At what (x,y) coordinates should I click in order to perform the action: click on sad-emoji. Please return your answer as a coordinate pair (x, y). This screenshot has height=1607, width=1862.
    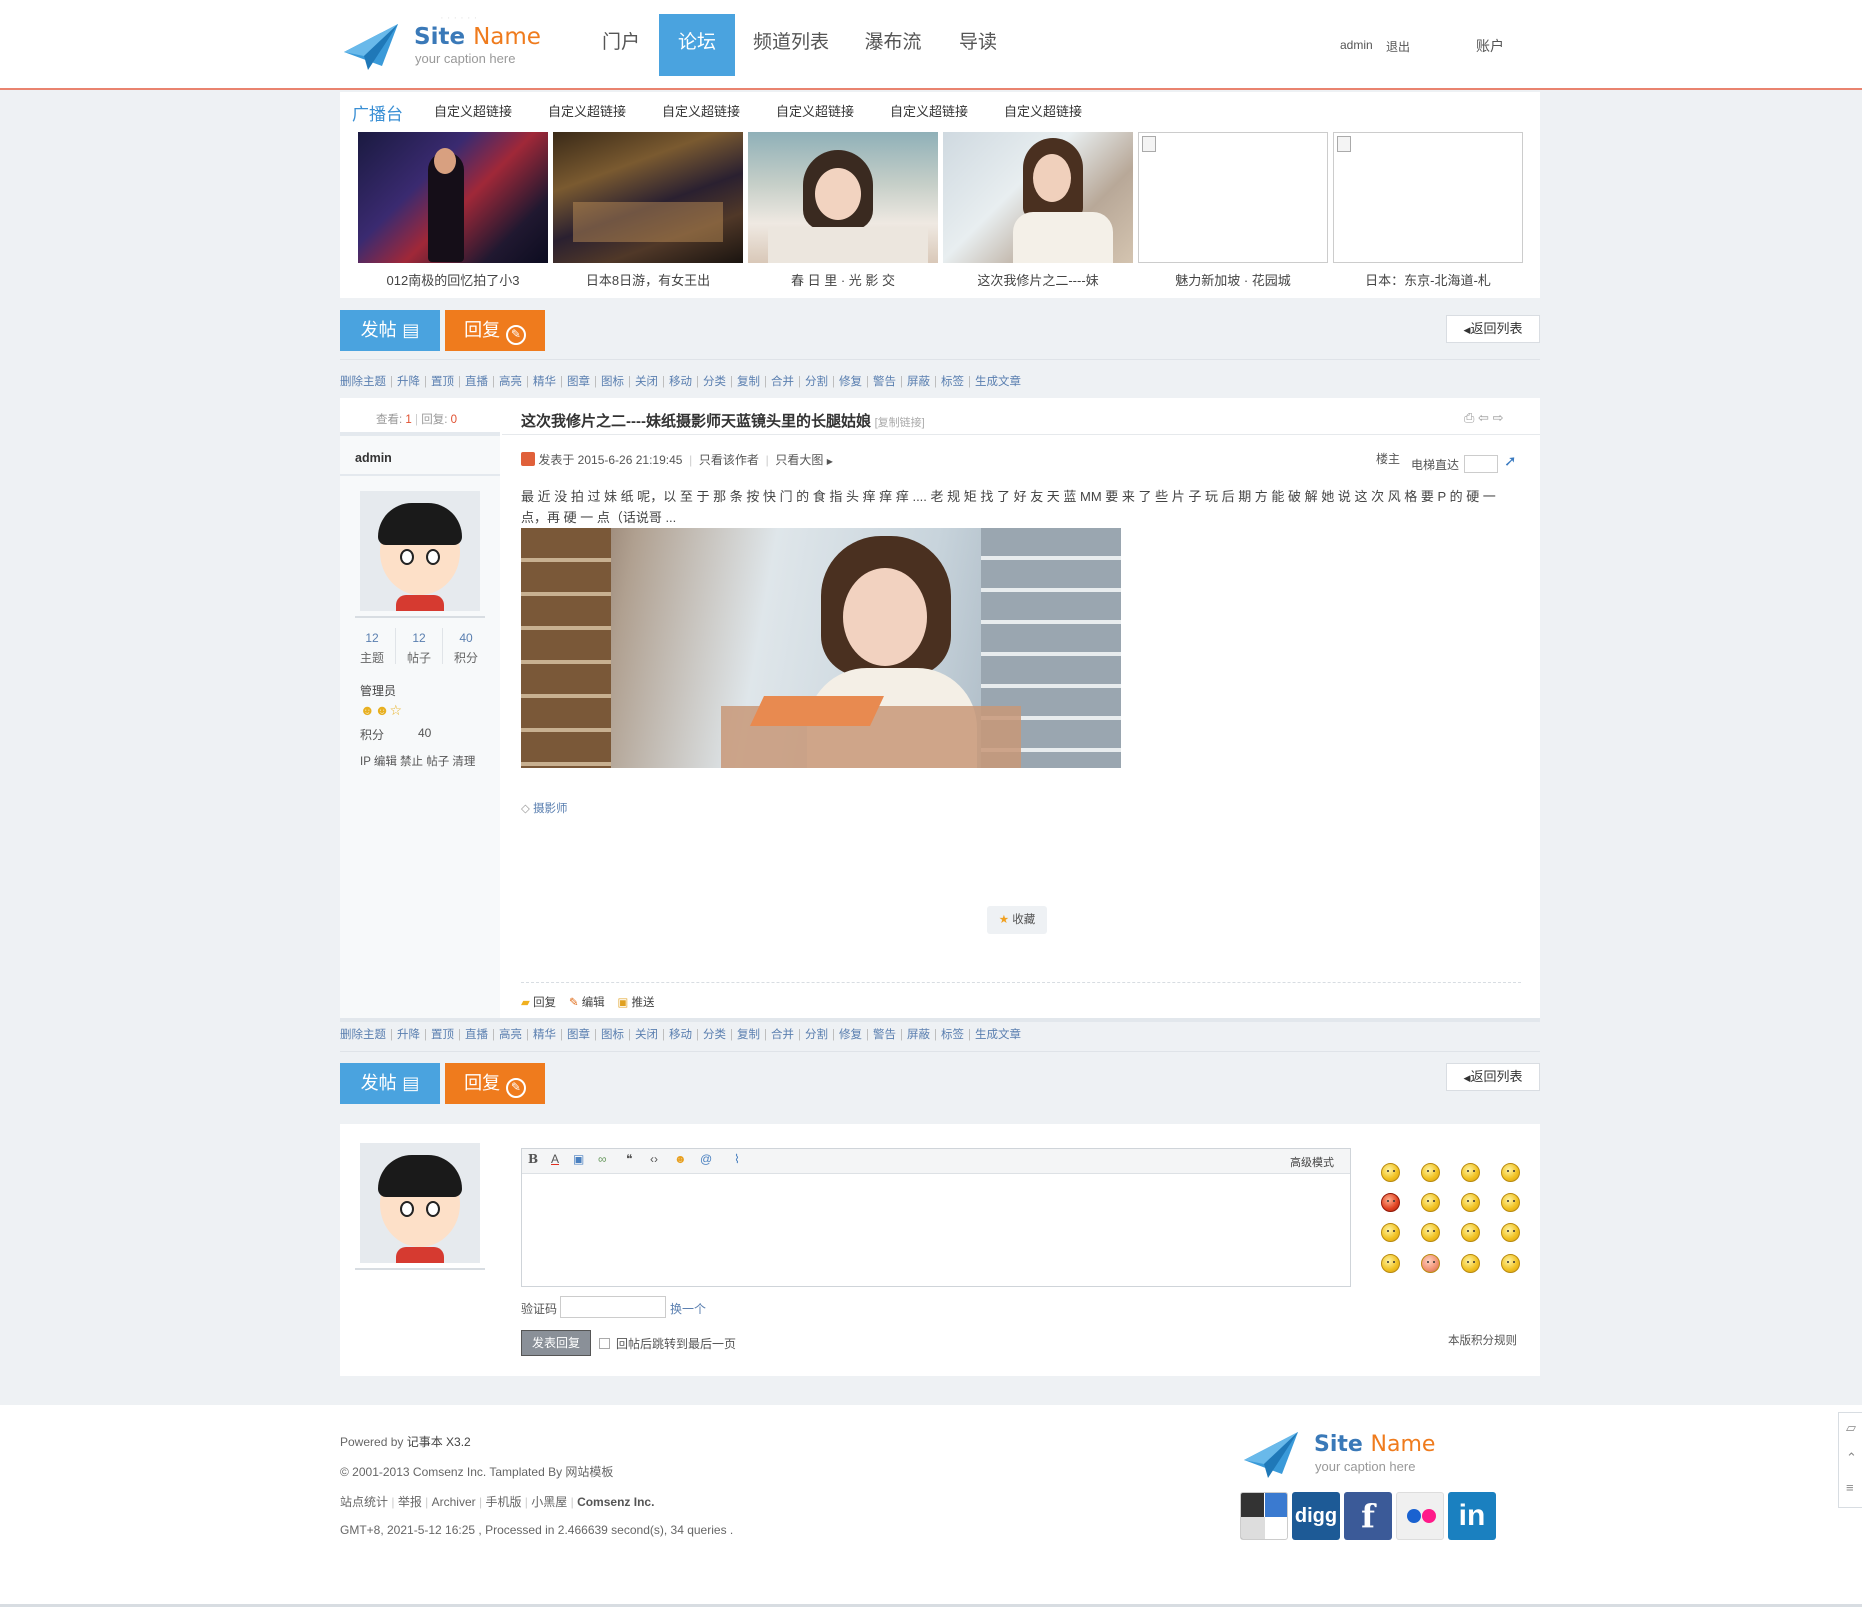
    Looking at the image, I should click on (1430, 1172).